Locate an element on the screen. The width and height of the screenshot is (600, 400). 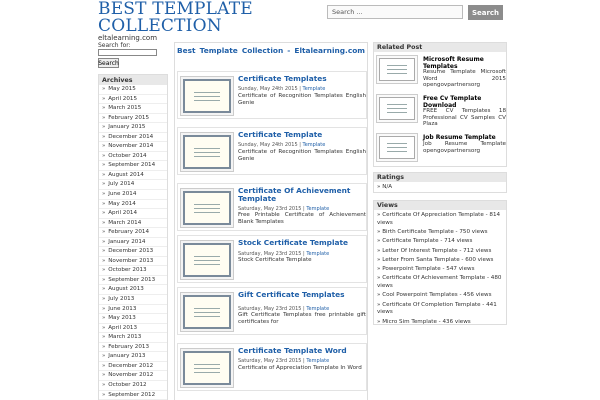
post-title: Certificate Template is located at coordinates (302, 135).